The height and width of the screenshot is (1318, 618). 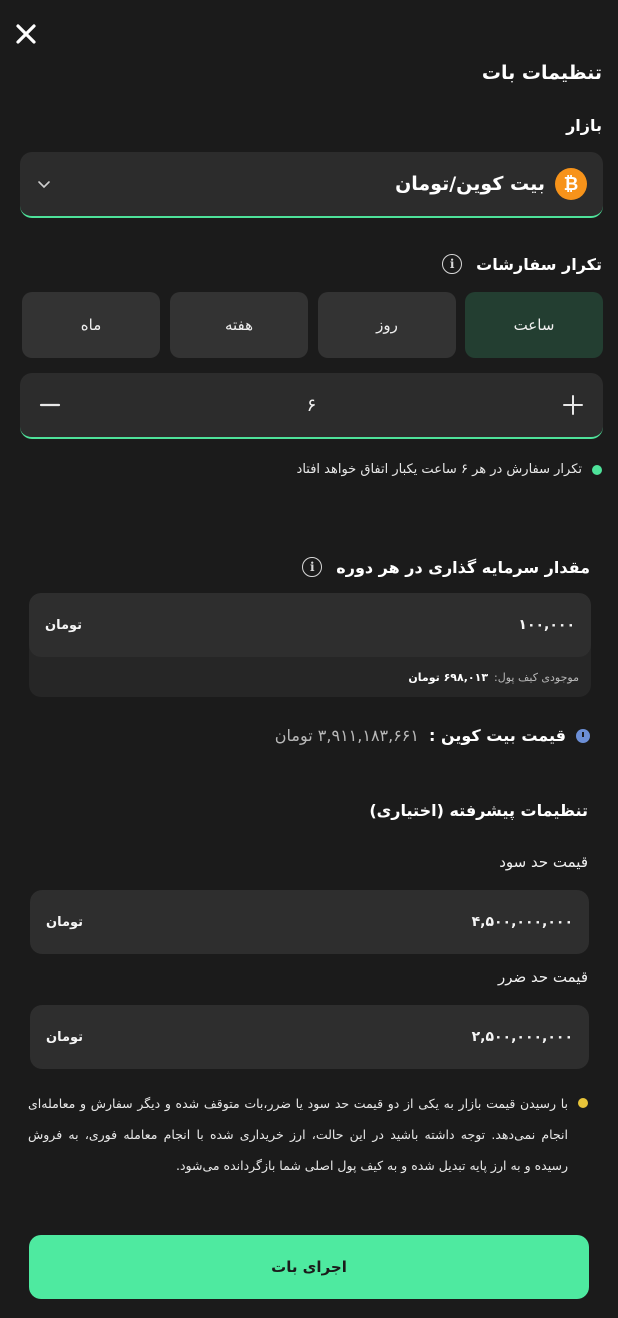 I want to click on investment-amount-field: ۱۰۰,۰۰۰ تومان, so click(x=310, y=625).